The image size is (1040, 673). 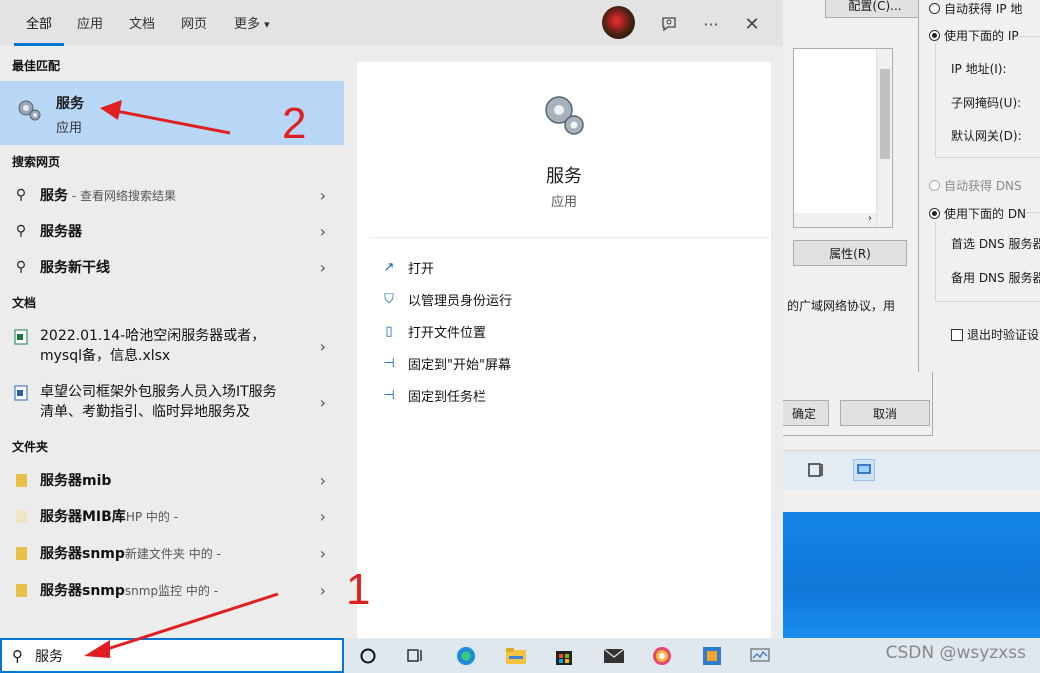 I want to click on folder-icon, so click(x=21, y=516).